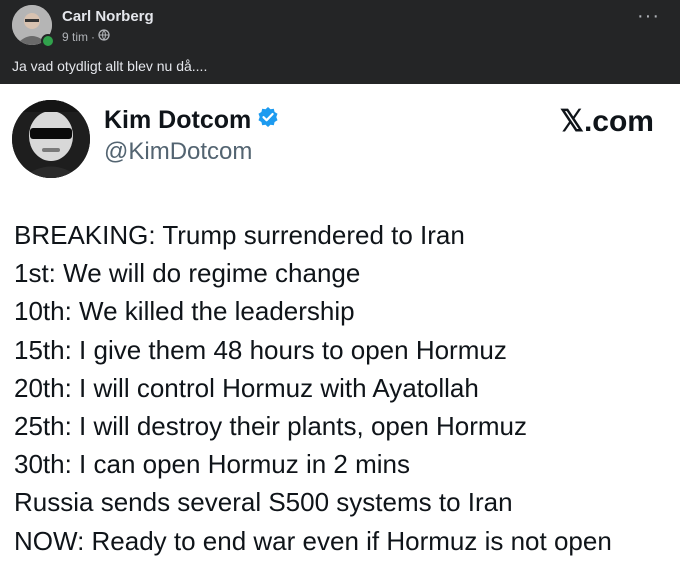 This screenshot has width=680, height=582. What do you see at coordinates (184, 311) in the screenshot?
I see `tweet-line: 10th: We killed the leadership` at bounding box center [184, 311].